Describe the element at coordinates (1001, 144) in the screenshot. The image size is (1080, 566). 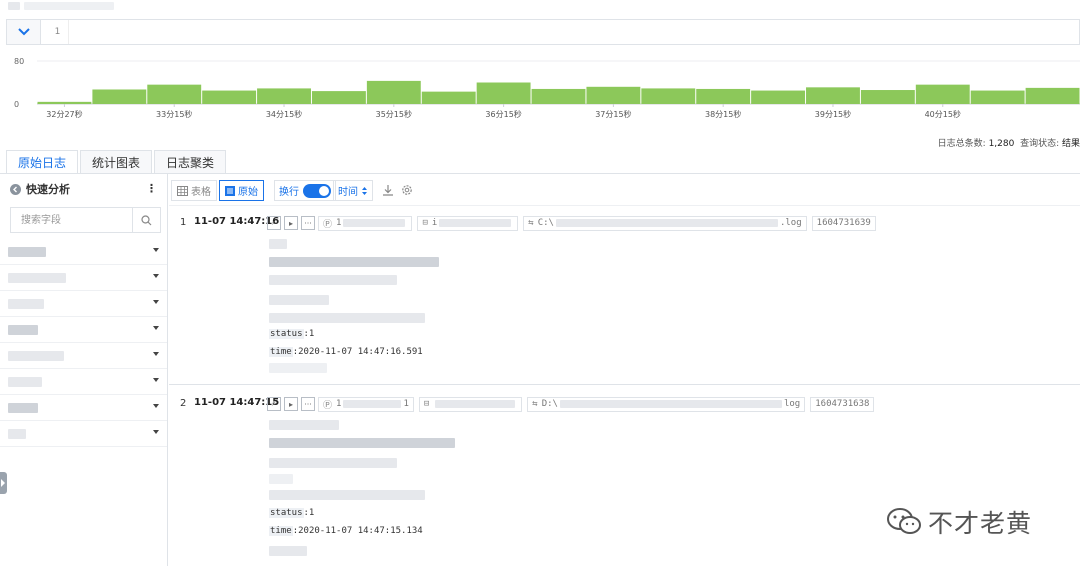
I see `total-count-value: 1,280` at that location.